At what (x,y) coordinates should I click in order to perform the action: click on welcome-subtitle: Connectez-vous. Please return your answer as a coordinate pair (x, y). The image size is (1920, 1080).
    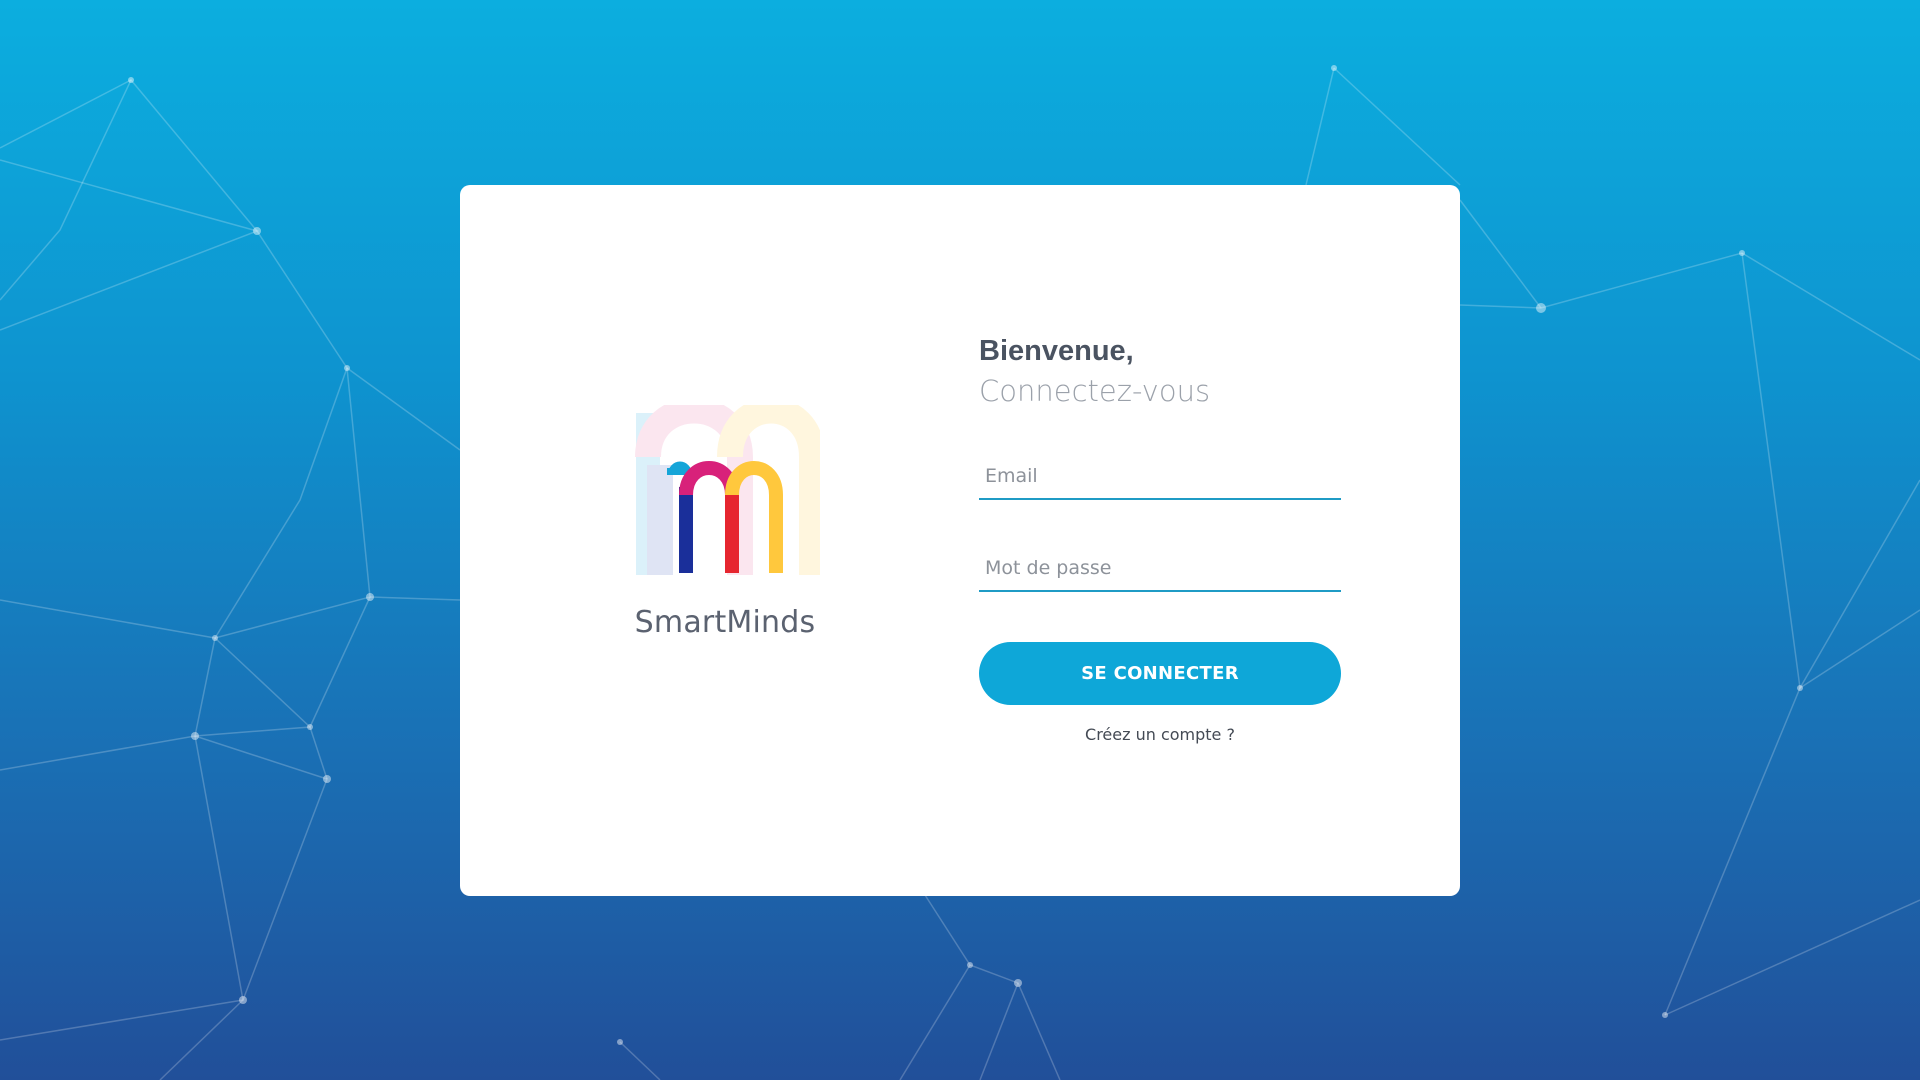
    Looking at the image, I should click on (1095, 391).